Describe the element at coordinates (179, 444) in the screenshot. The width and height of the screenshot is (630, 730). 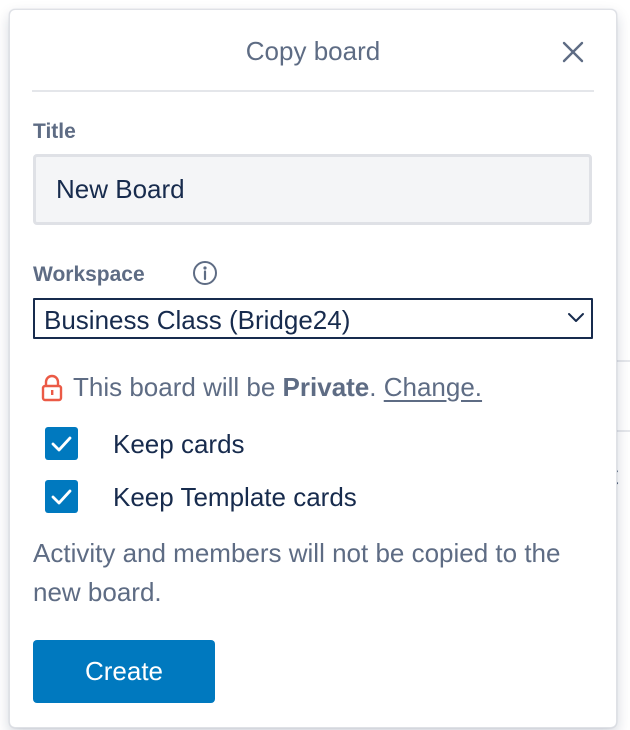
I see `keep-cards-label: Keep cards` at that location.